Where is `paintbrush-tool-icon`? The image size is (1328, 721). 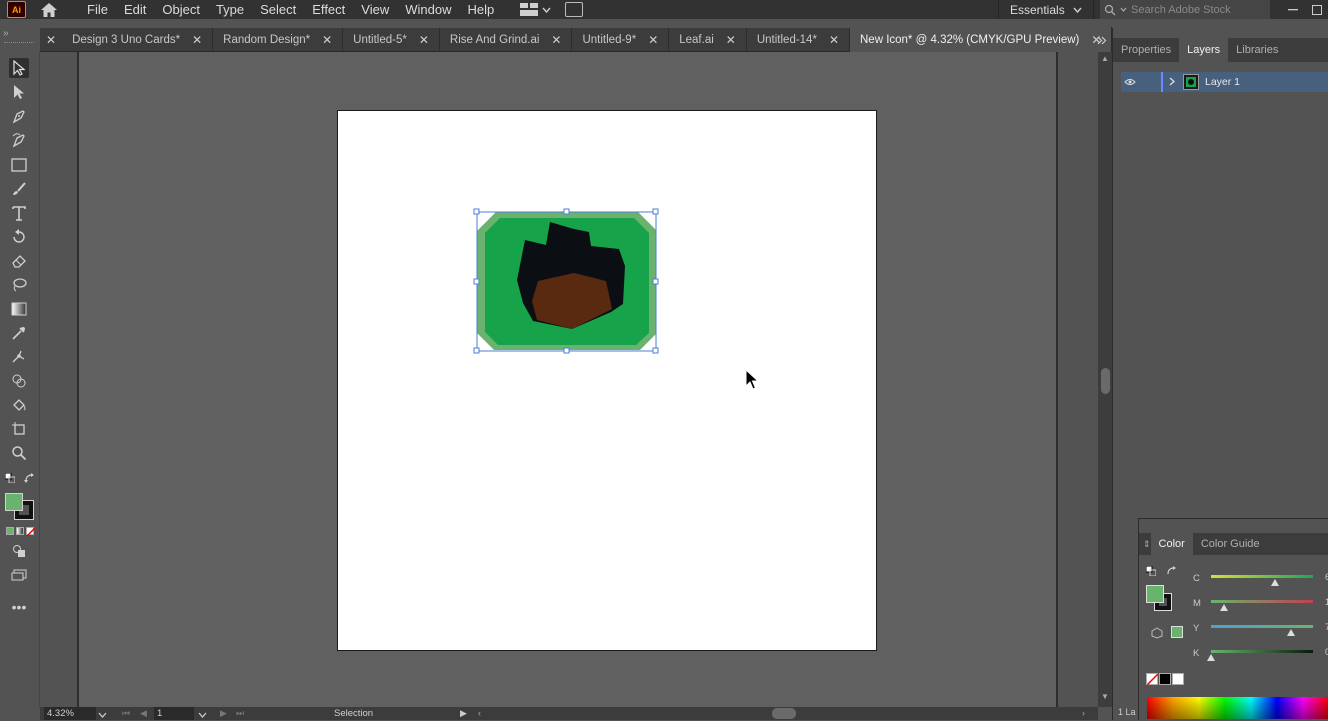 paintbrush-tool-icon is located at coordinates (19, 189).